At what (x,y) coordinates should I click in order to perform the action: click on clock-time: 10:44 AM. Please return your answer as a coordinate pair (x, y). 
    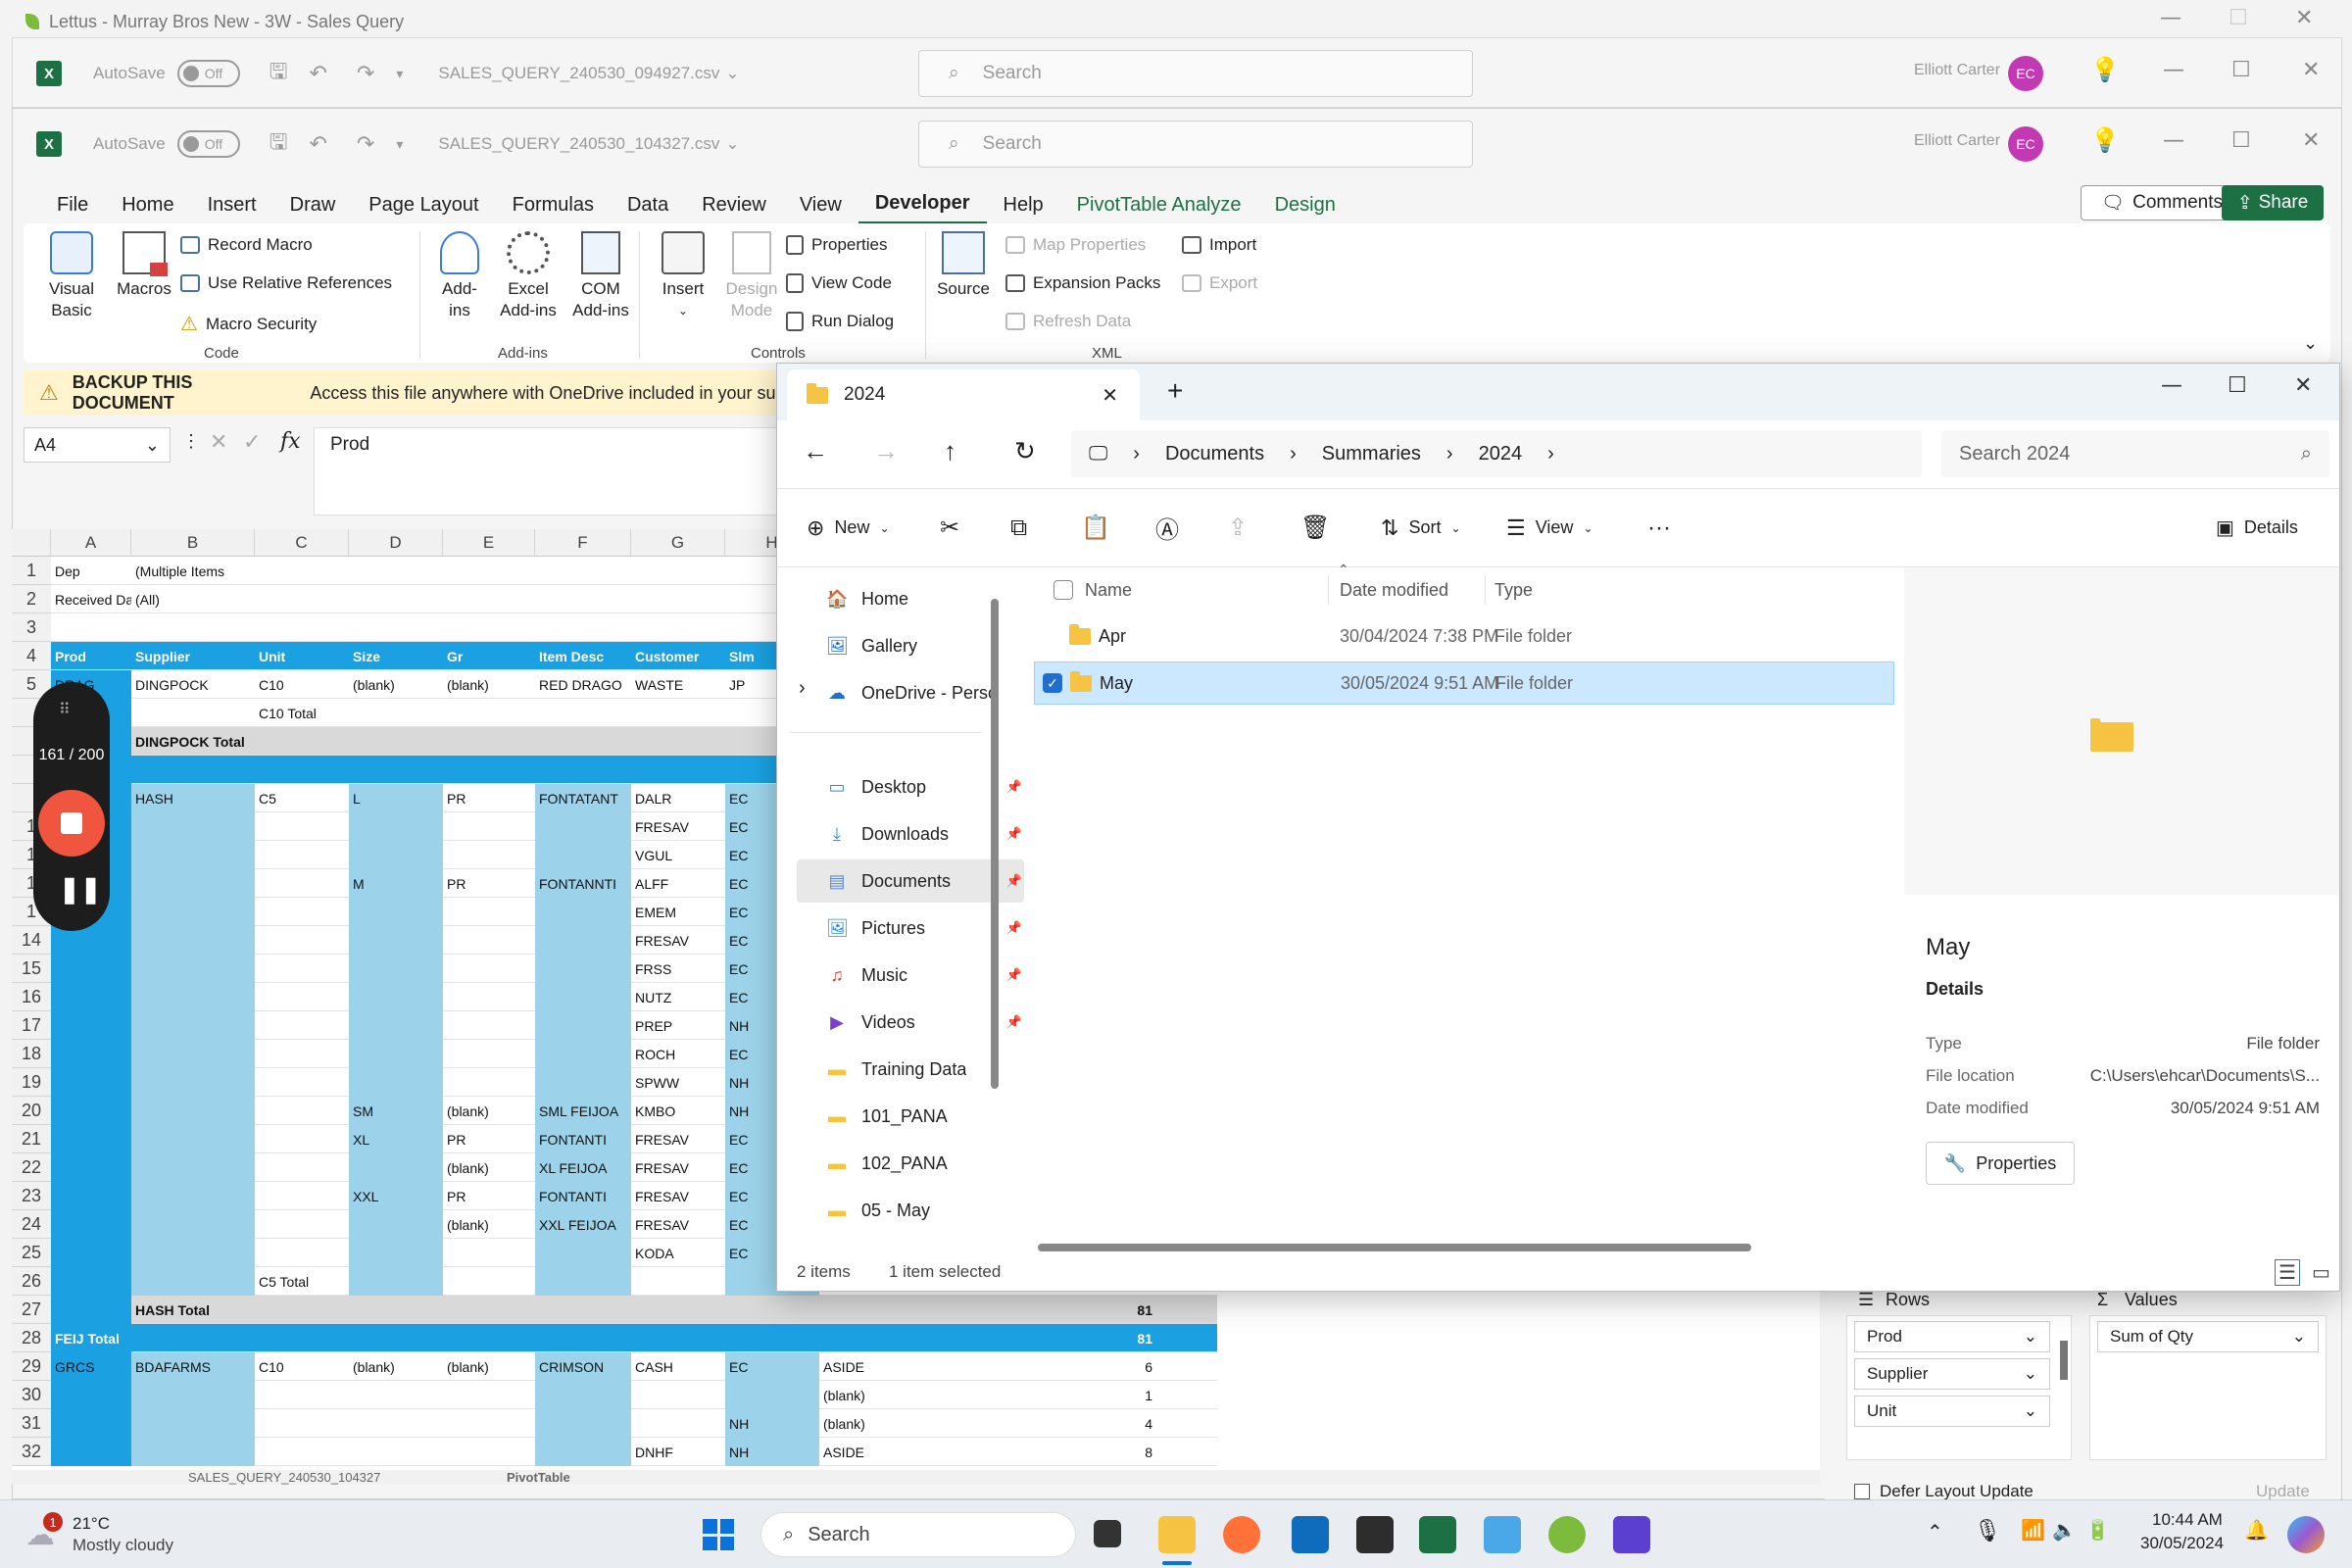
    Looking at the image, I should click on (2187, 1520).